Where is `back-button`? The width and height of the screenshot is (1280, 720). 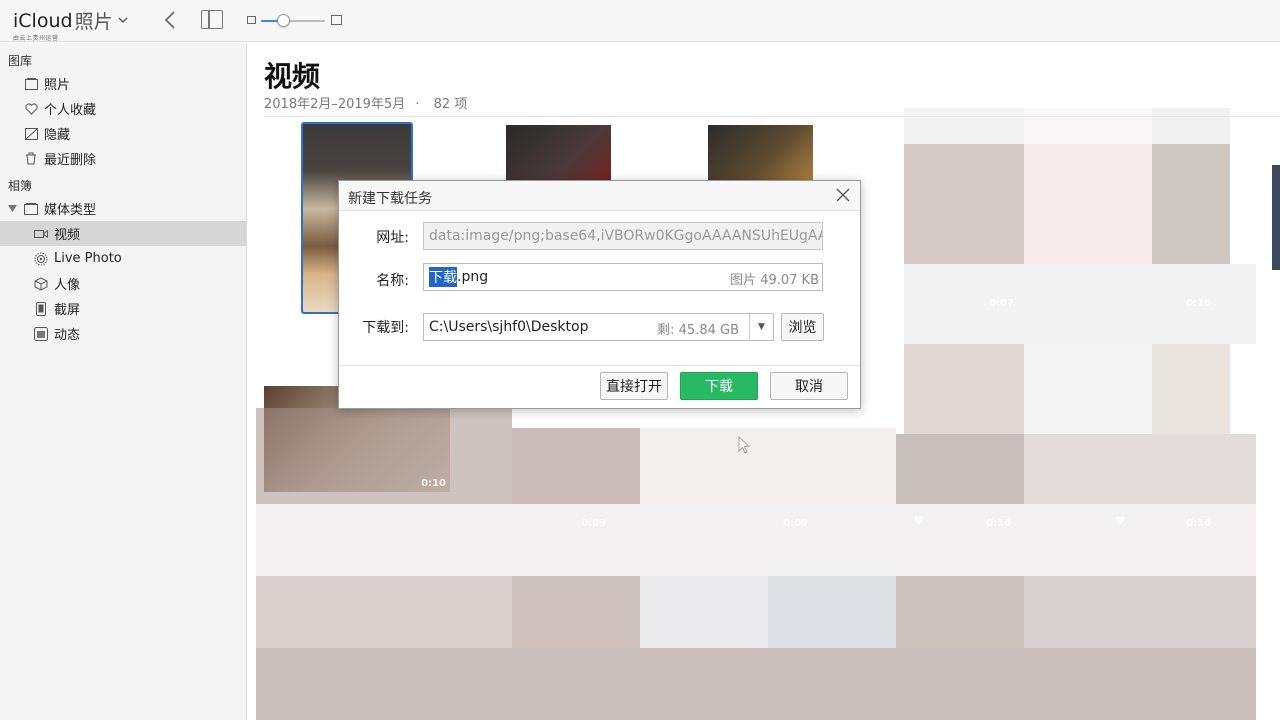 back-button is located at coordinates (170, 20).